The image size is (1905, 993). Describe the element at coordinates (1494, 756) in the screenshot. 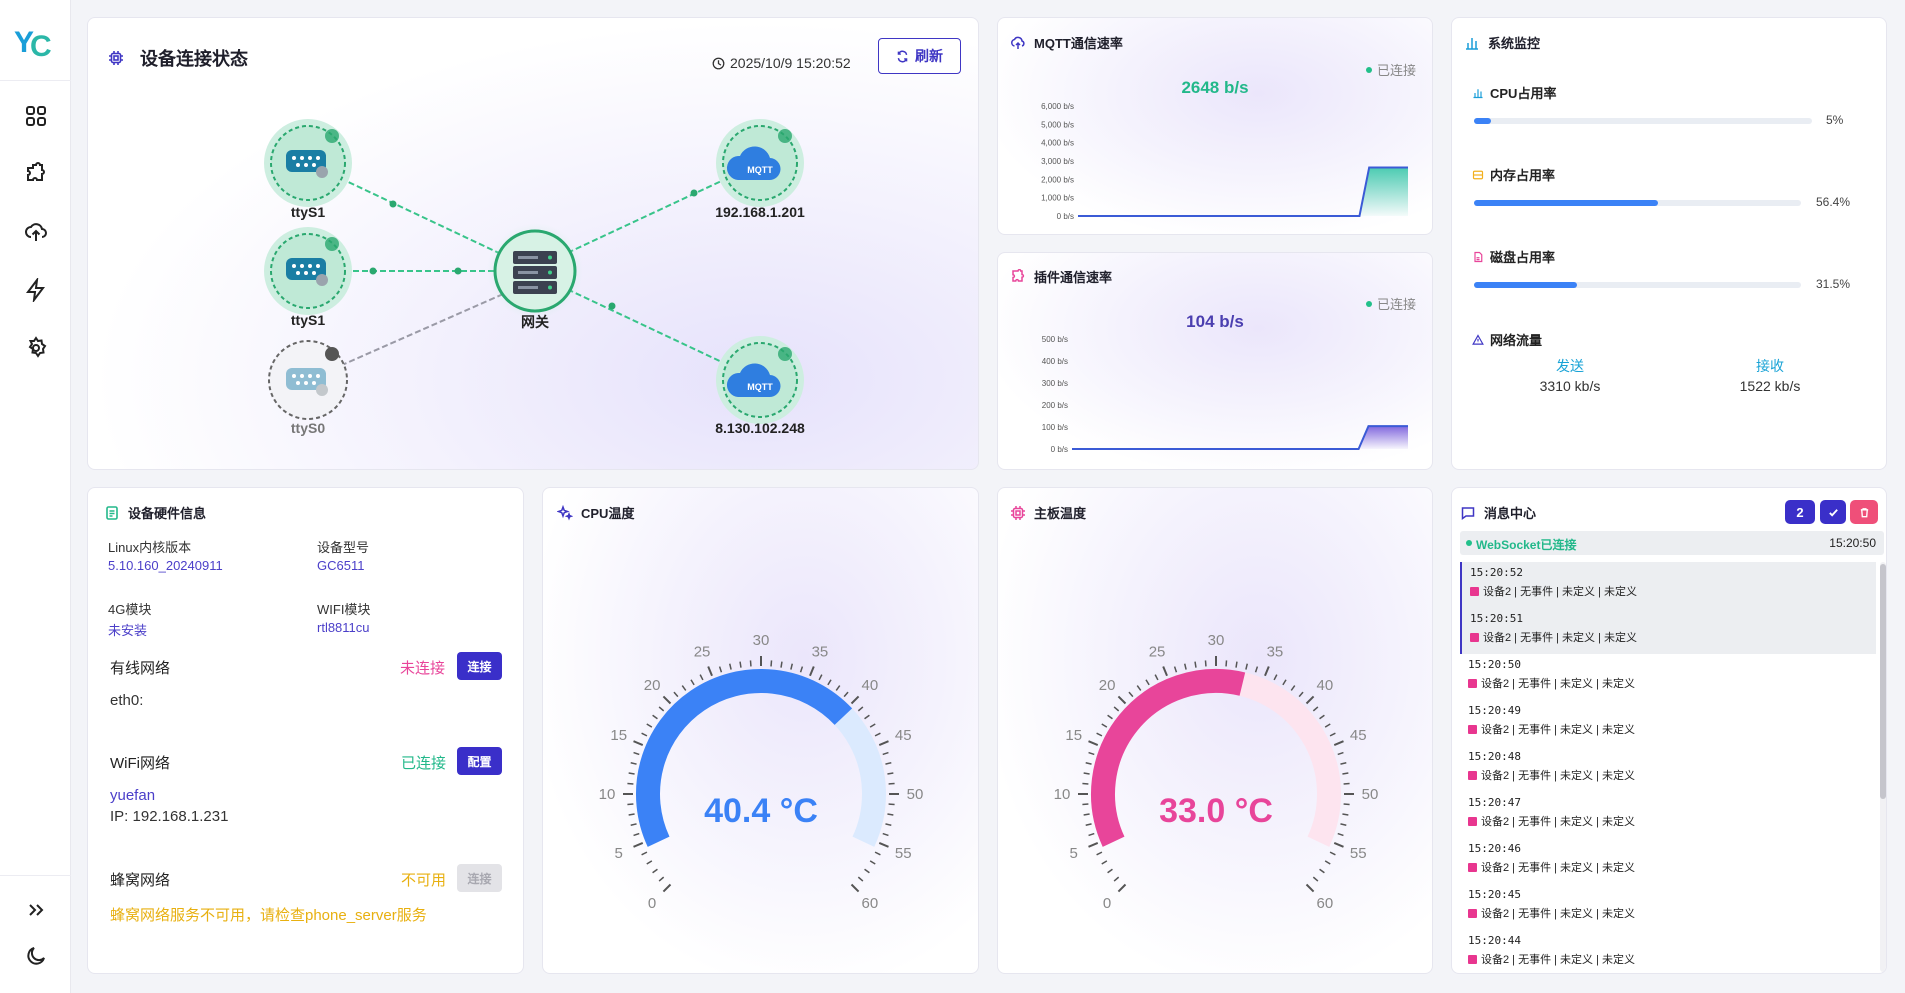

I see `message-time: 15:20:48` at that location.